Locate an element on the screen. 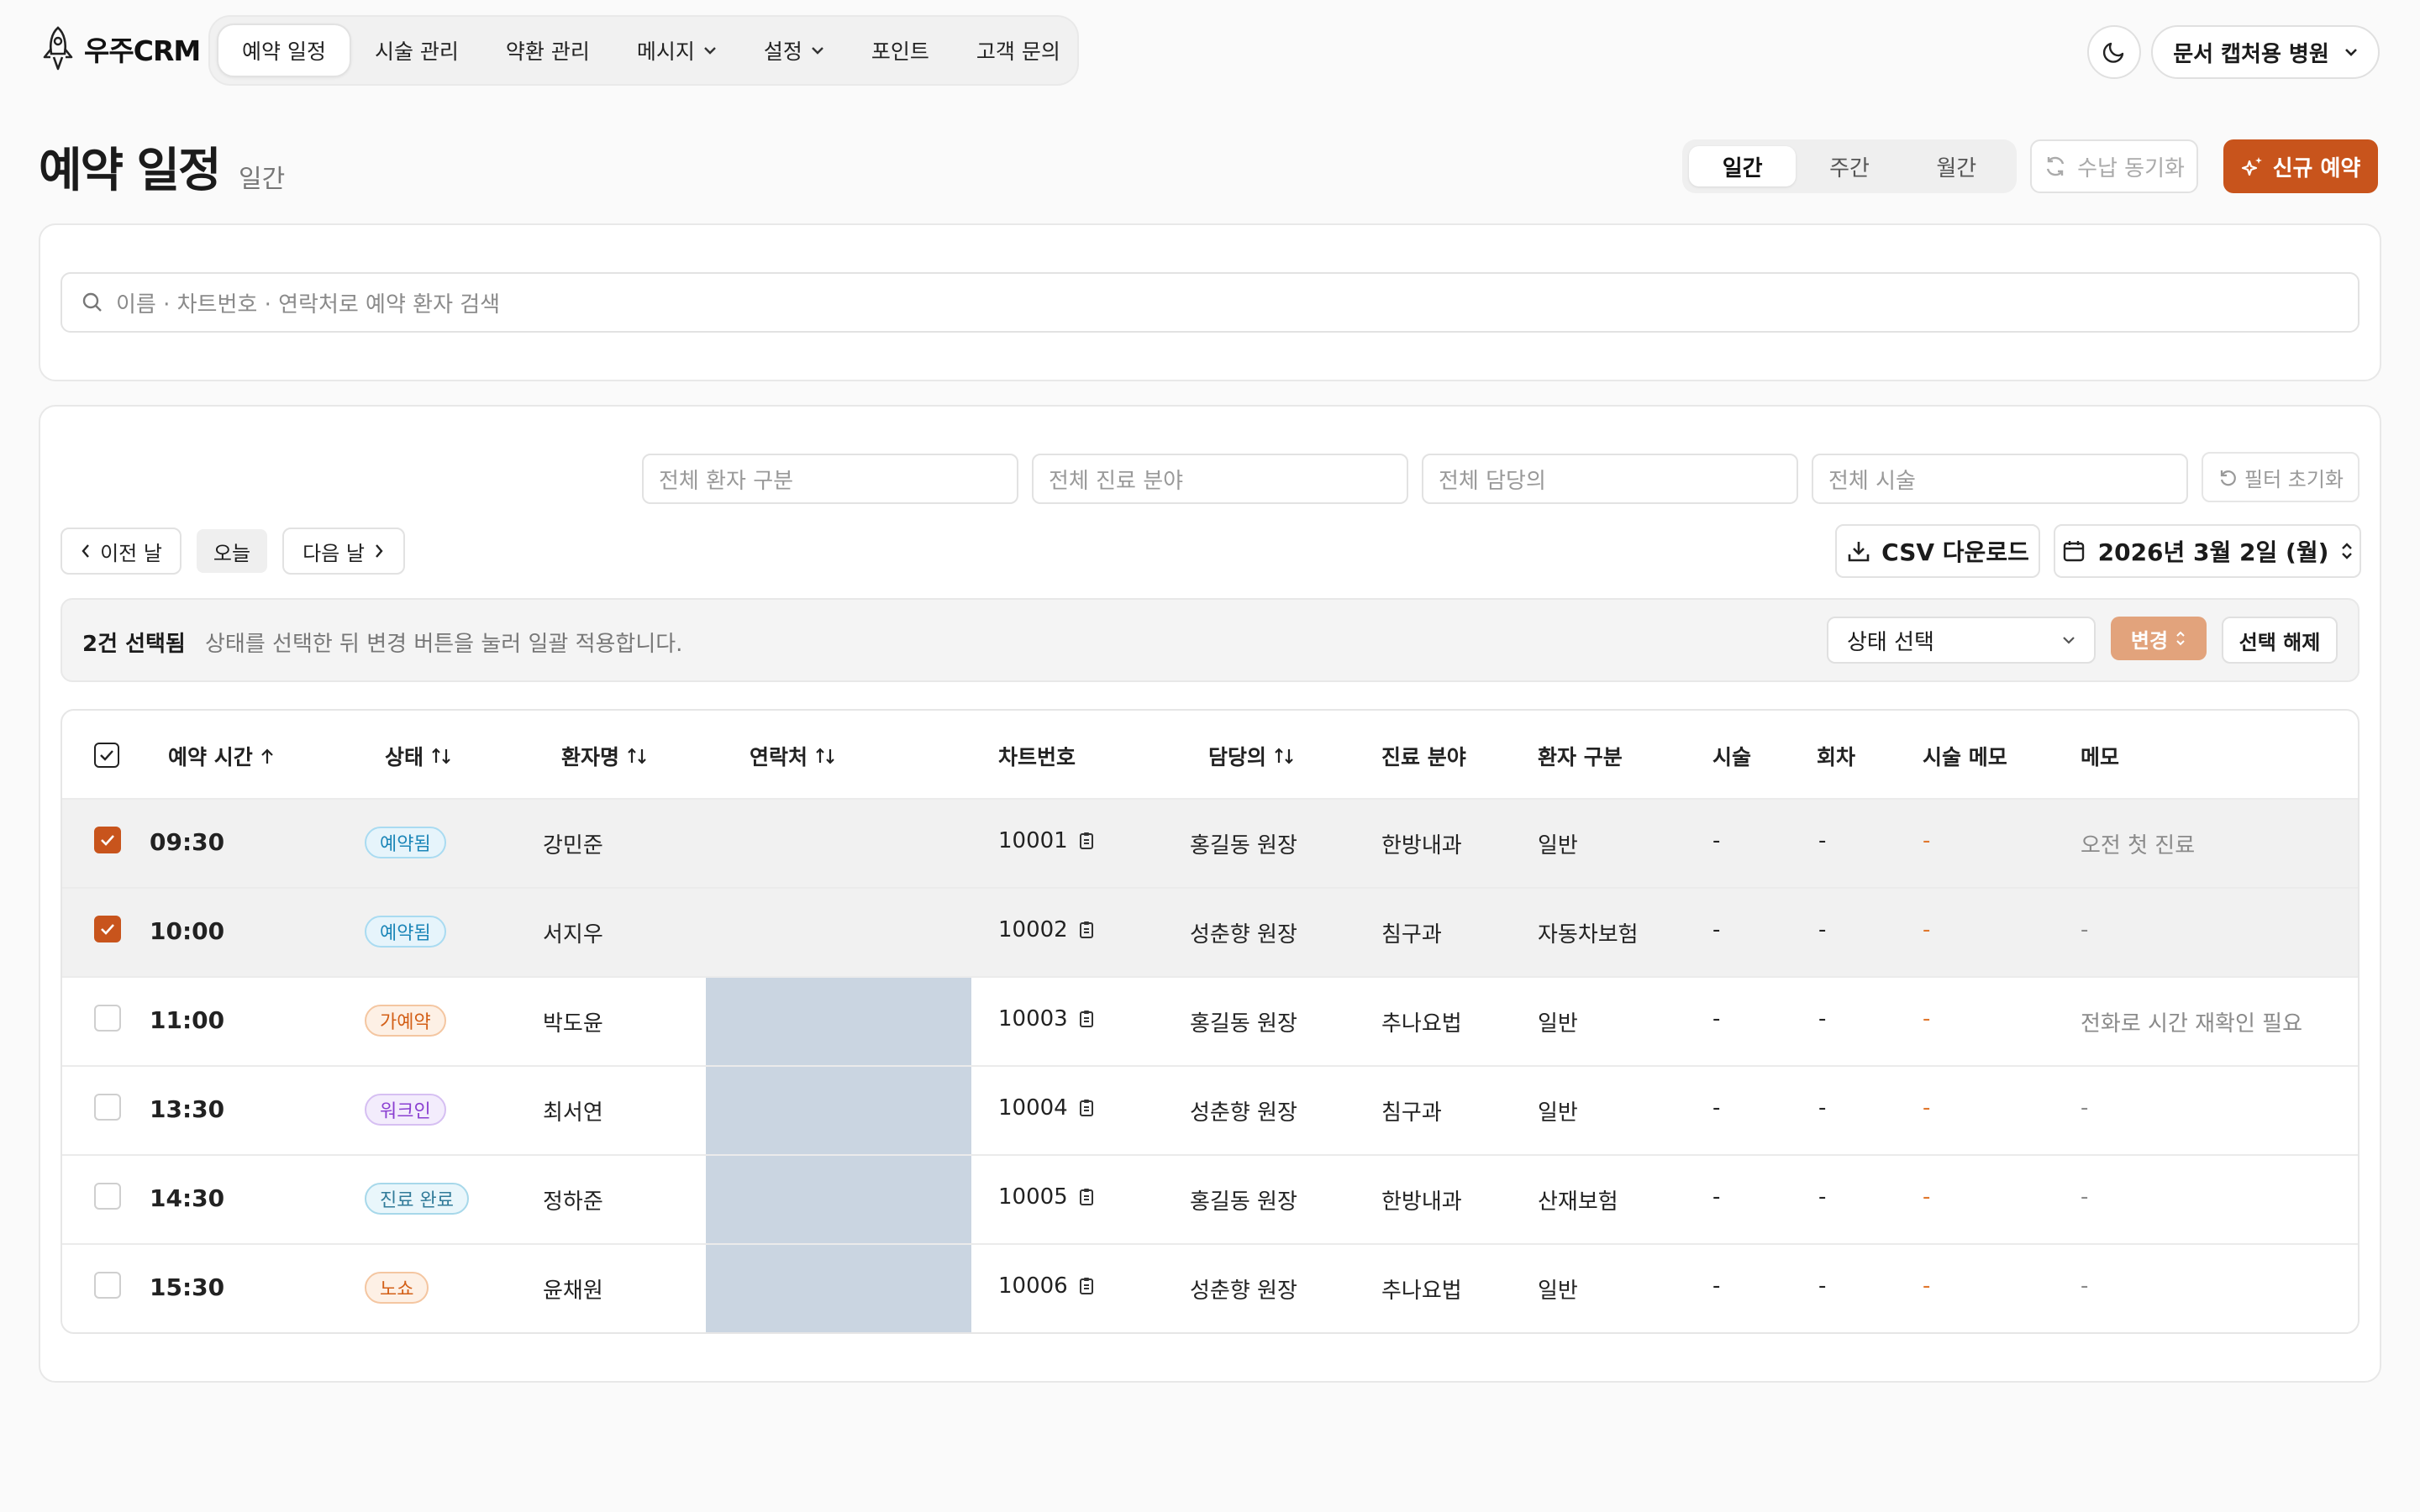 The image size is (2420, 1512). page-title: 예약 일정 is located at coordinates (130, 171).